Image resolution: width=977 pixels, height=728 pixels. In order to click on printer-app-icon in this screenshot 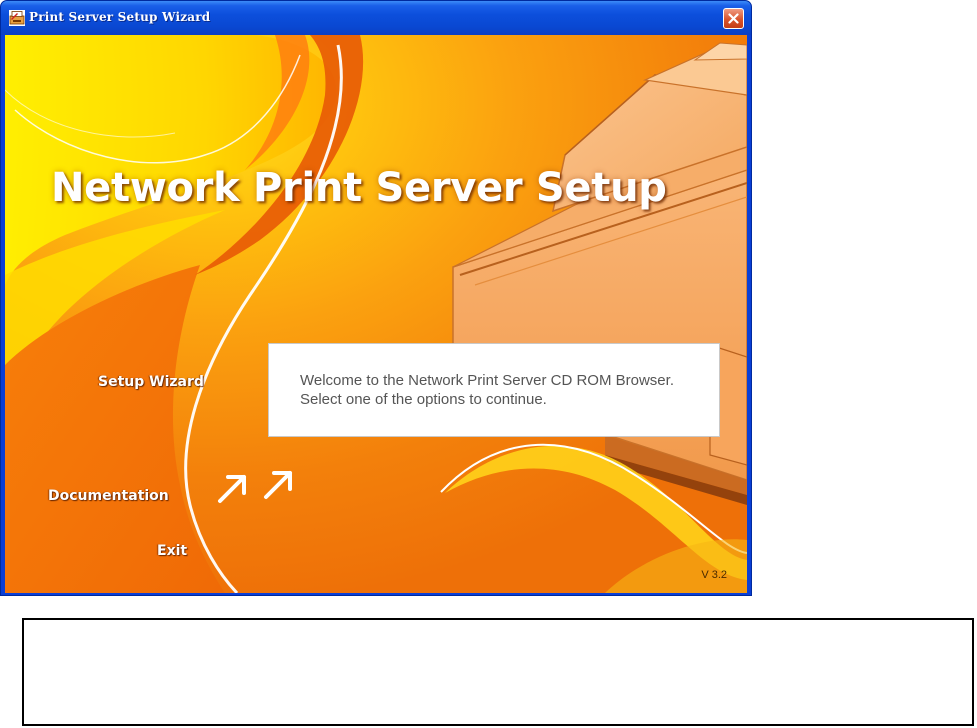, I will do `click(17, 18)`.